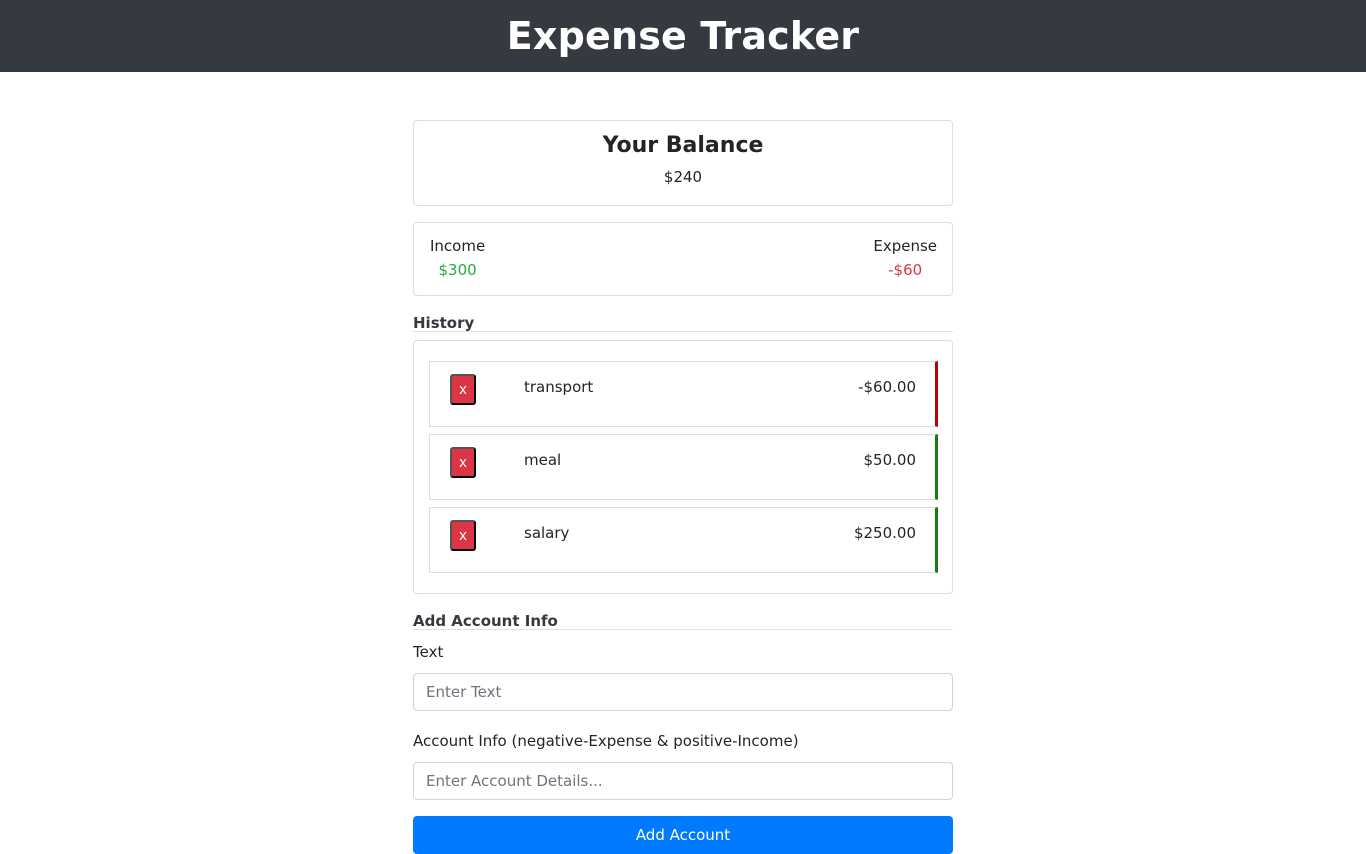 The image size is (1366, 854). Describe the element at coordinates (887, 387) in the screenshot. I see `history-item-amount: -$60.00` at that location.